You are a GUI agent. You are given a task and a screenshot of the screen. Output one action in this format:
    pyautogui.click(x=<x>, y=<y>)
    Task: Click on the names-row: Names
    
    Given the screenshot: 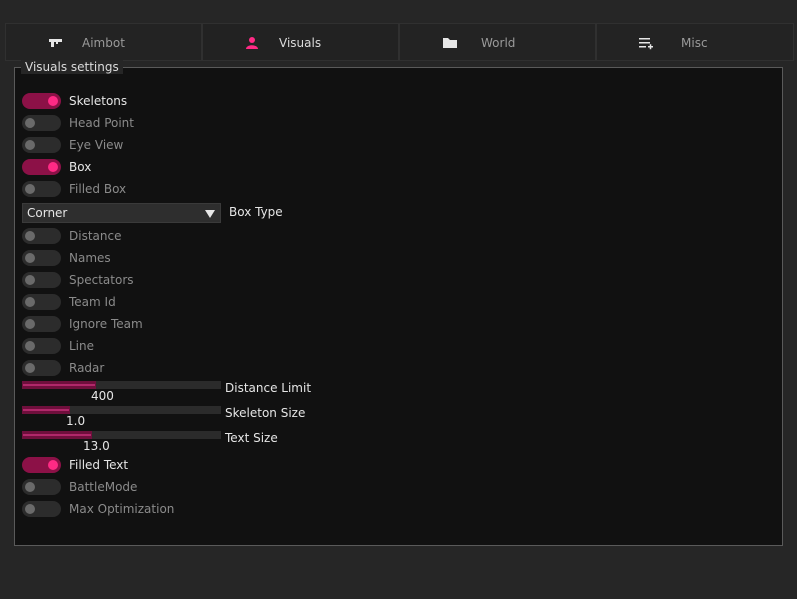 What is the action you would take?
    pyautogui.click(x=66, y=258)
    